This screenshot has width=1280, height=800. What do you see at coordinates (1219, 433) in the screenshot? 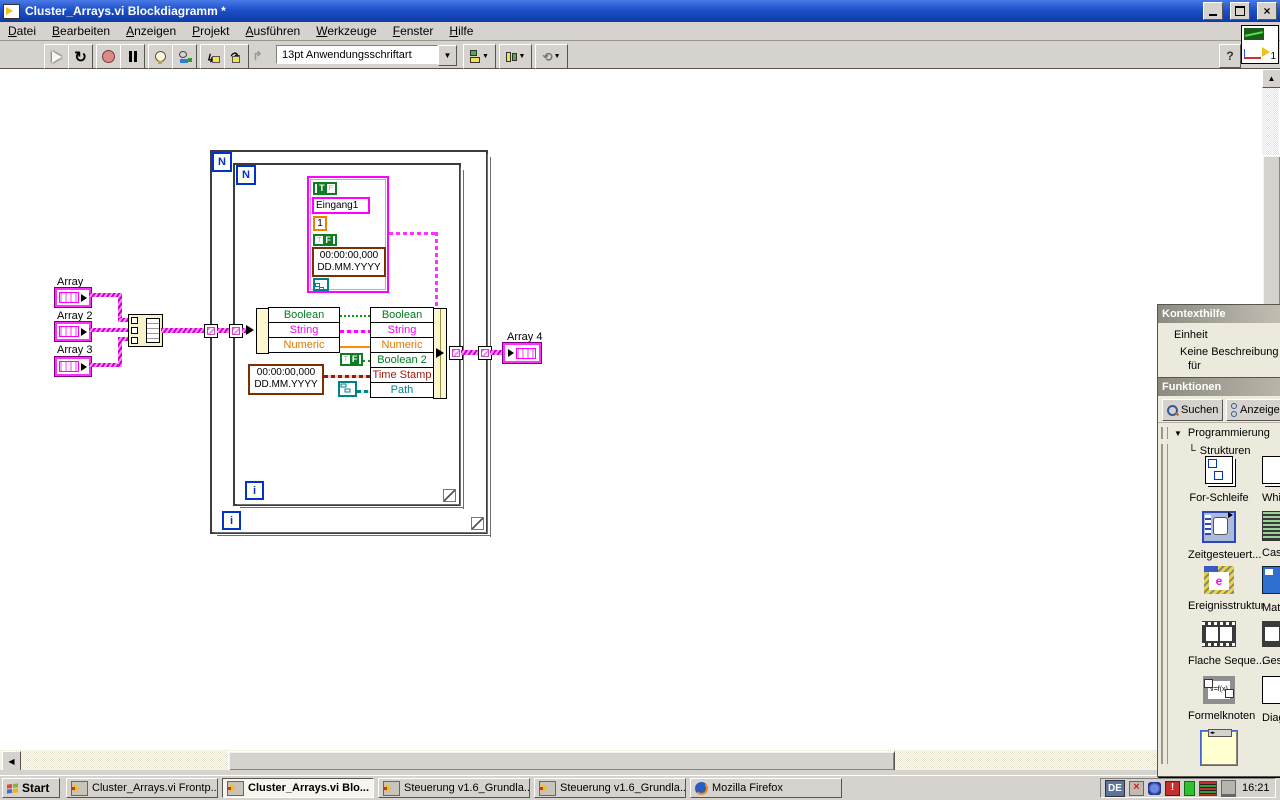
I see `palette-category-row: ▼ Programmierung` at bounding box center [1219, 433].